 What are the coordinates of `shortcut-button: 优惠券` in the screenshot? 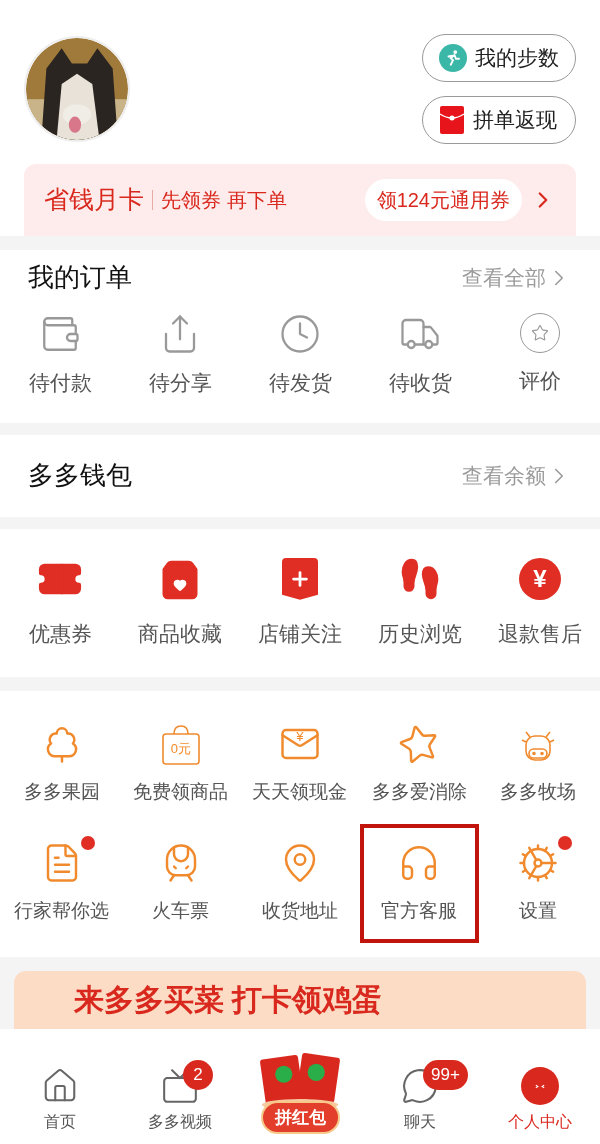 It's located at (60, 602).